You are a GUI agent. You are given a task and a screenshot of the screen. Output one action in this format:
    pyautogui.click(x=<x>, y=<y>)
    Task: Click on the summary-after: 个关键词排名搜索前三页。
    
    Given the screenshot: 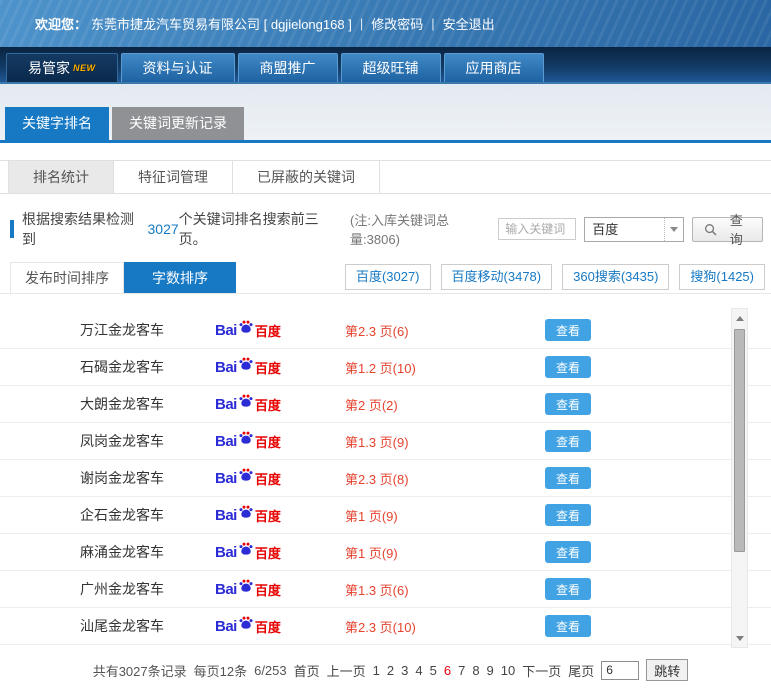 What is the action you would take?
    pyautogui.click(x=248, y=229)
    